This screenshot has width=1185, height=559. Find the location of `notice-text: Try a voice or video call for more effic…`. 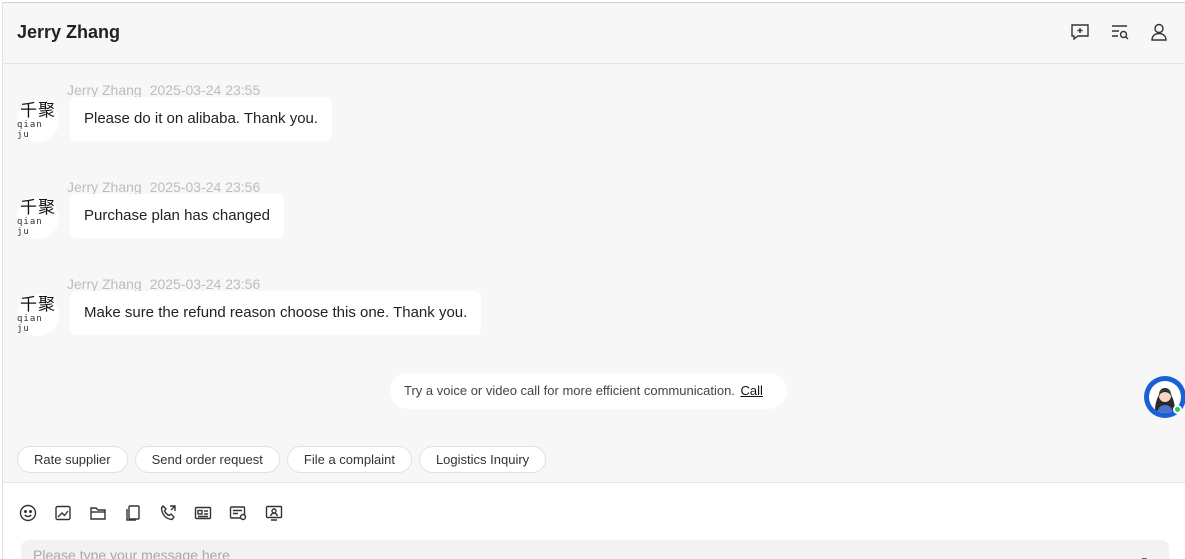

notice-text: Try a voice or video call for more effic… is located at coordinates (569, 390).